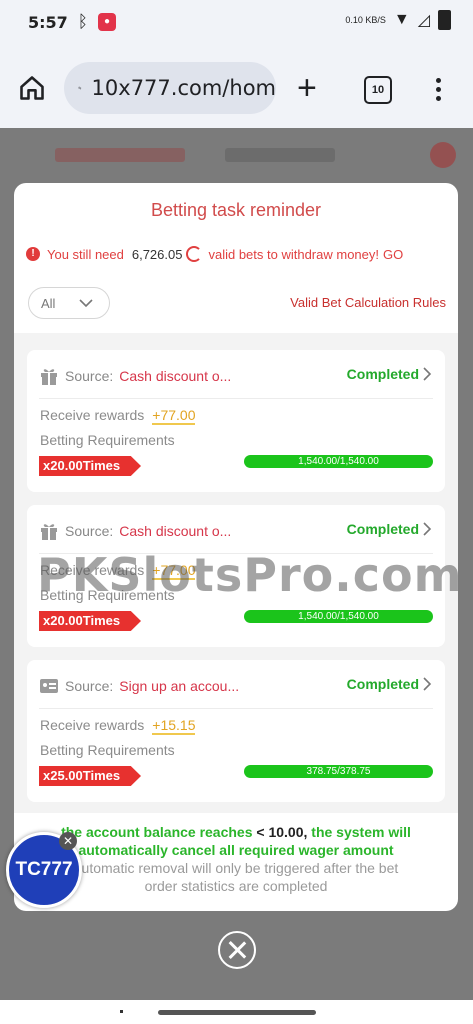  Describe the element at coordinates (236, 210) in the screenshot. I see `modal-title: Betting task reminder` at that location.